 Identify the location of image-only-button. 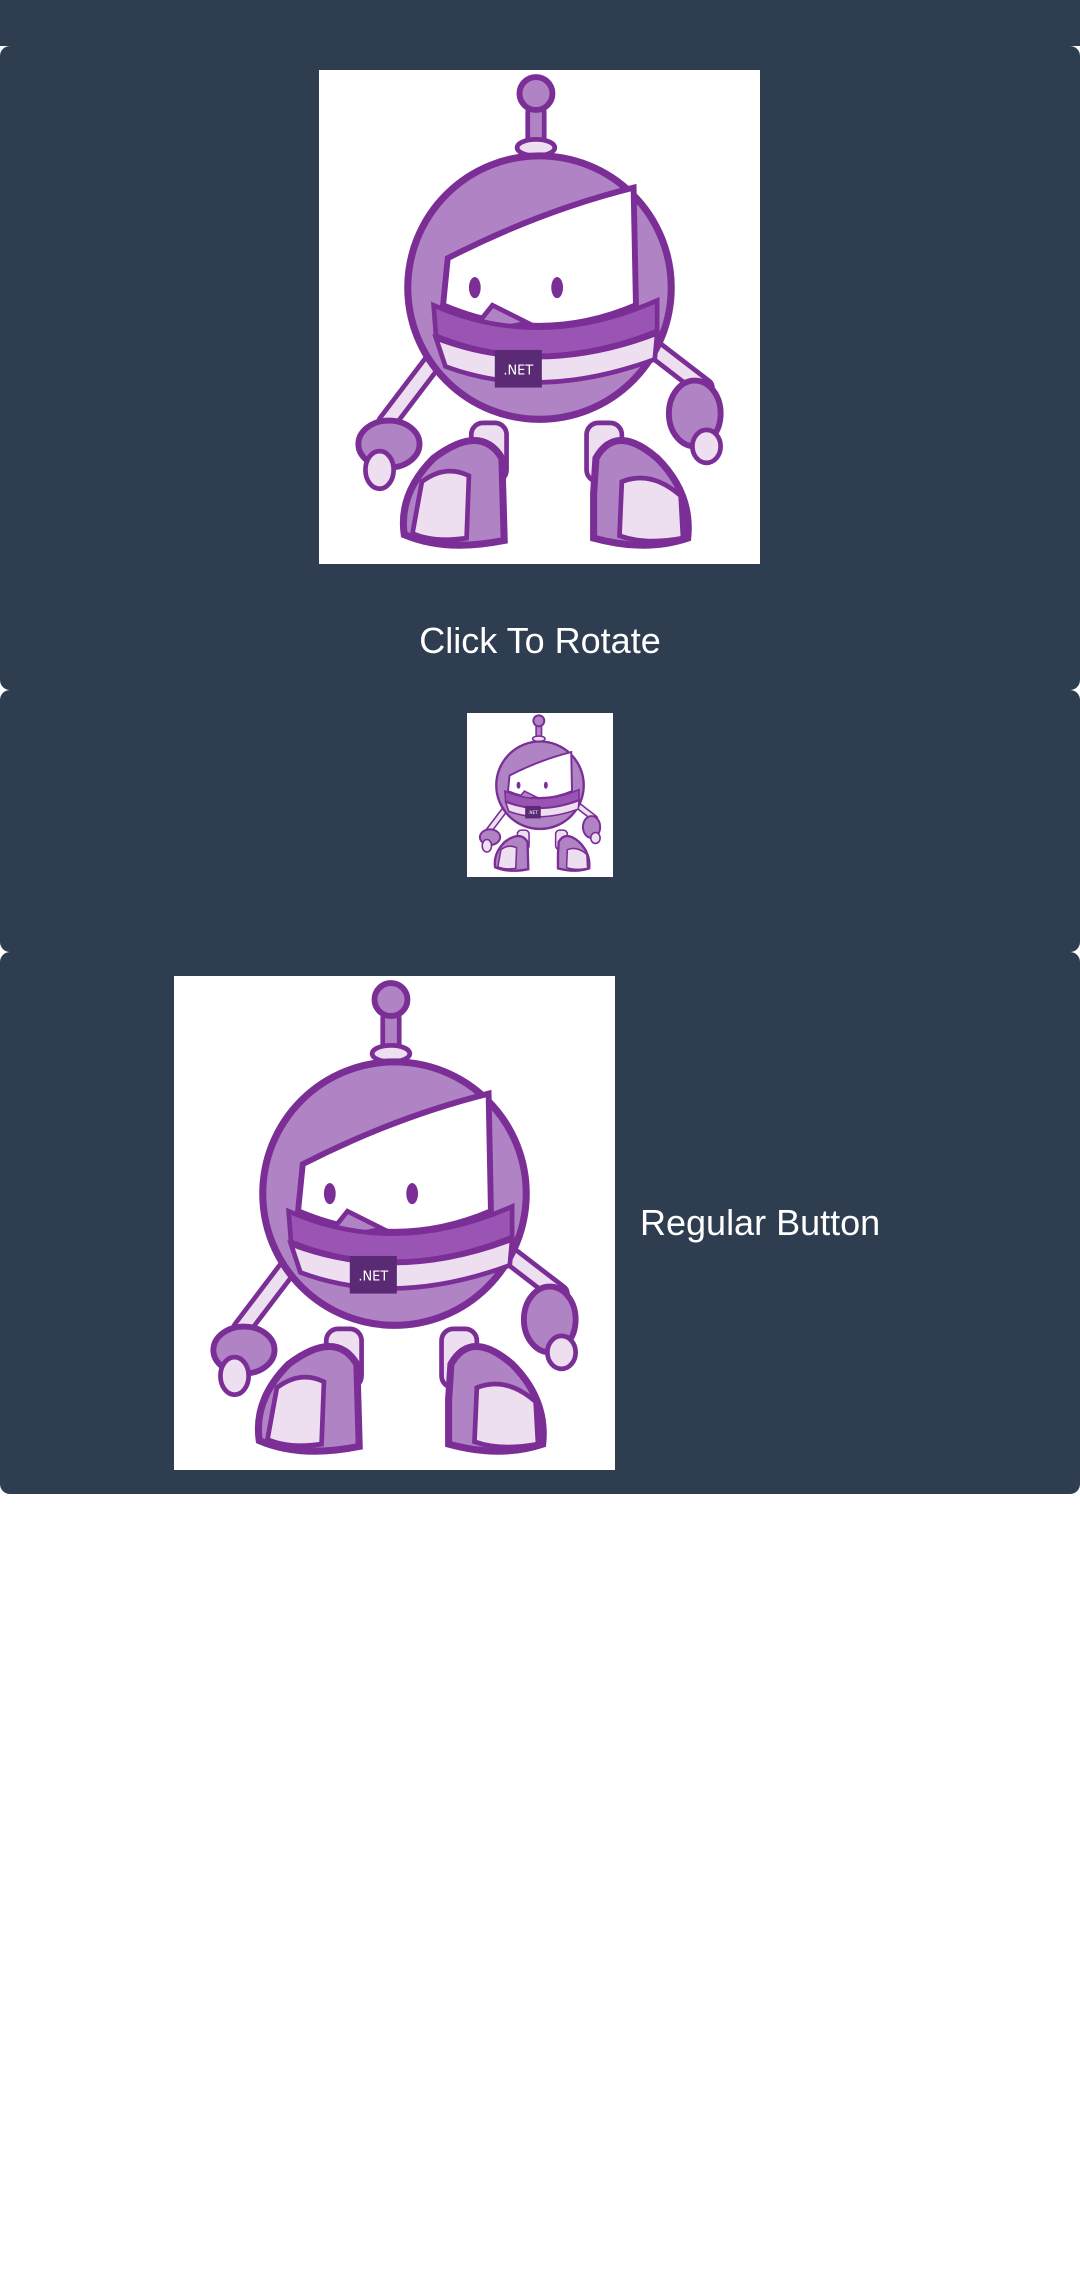
(540, 821).